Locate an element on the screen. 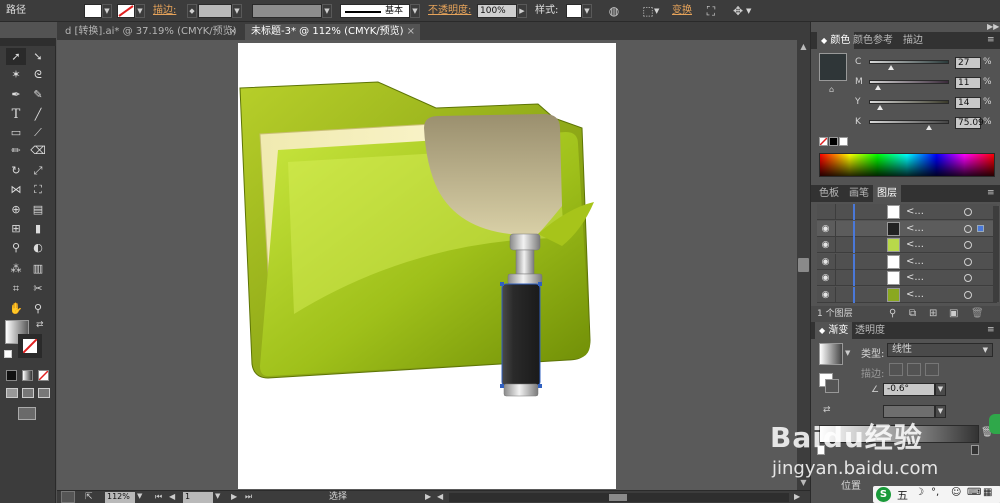 The height and width of the screenshot is (503, 1000). stroke-along-icon is located at coordinates (914, 369).